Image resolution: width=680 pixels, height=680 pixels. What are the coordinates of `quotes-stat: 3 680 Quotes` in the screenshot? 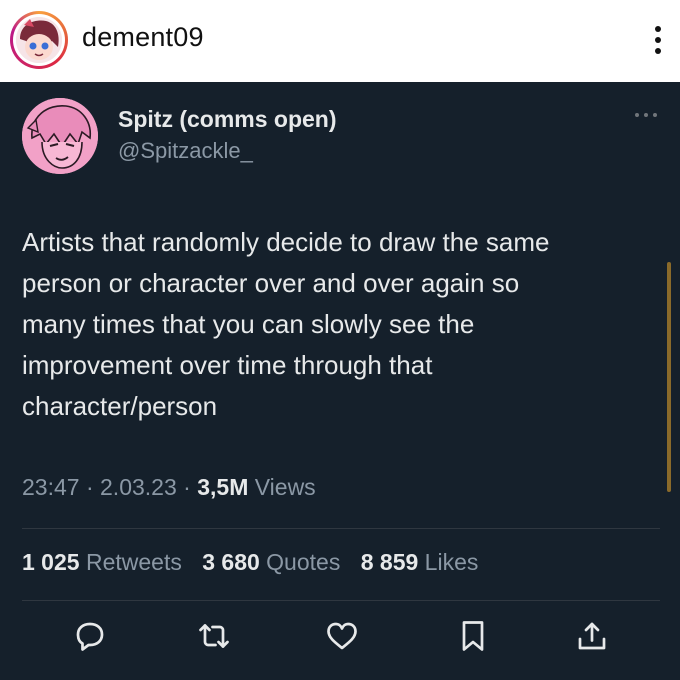 It's located at (271, 562).